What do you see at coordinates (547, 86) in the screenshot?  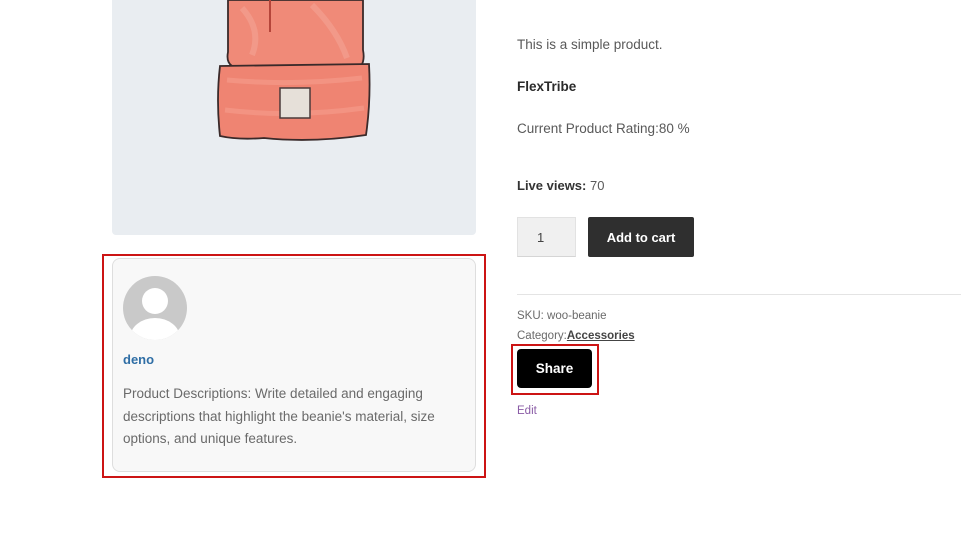 I see `product-brand: FlexTribe` at bounding box center [547, 86].